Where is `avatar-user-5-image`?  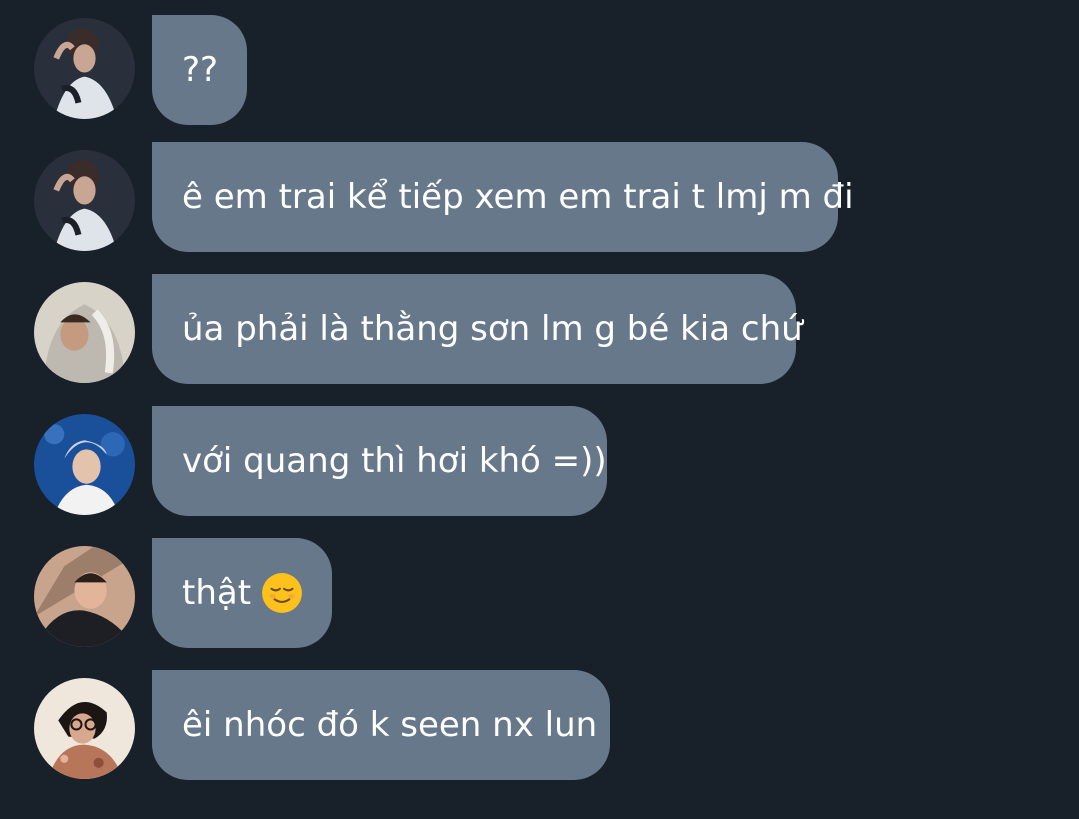
avatar-user-5-image is located at coordinates (84, 728).